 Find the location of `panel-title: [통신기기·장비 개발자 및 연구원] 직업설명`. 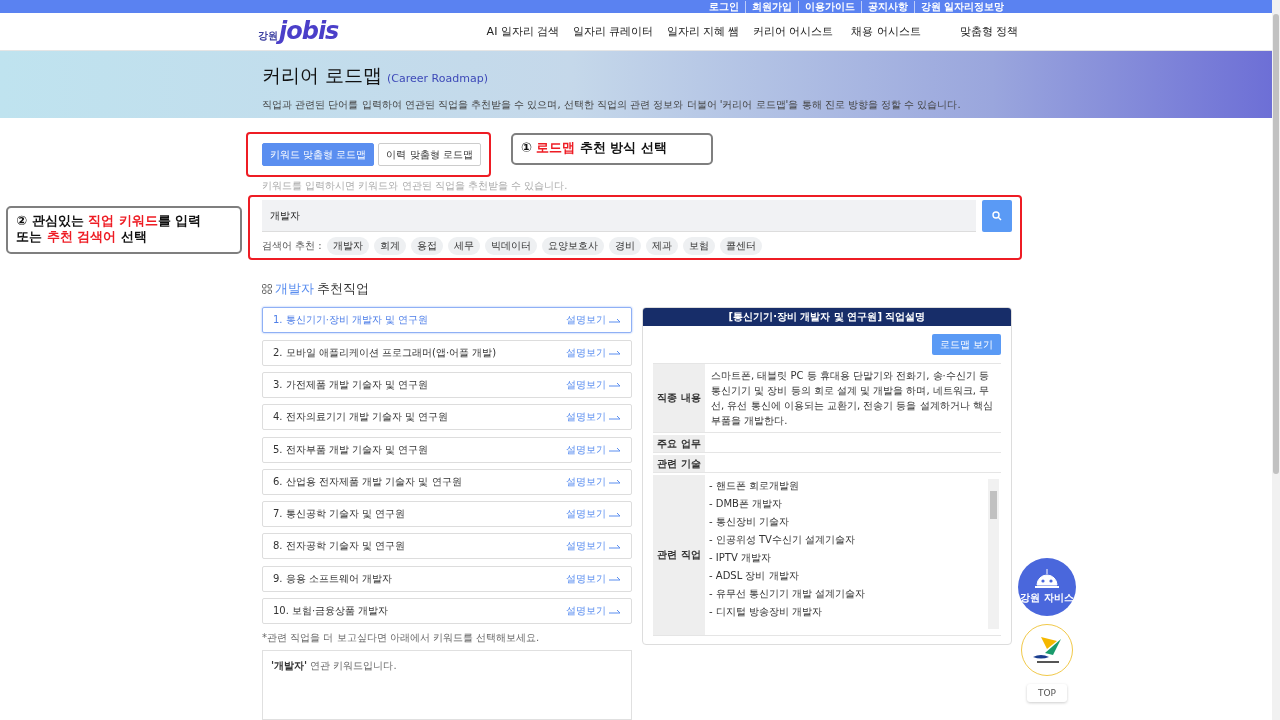

panel-title: [통신기기·장비 개발자 및 연구원] 직업설명 is located at coordinates (827, 317).